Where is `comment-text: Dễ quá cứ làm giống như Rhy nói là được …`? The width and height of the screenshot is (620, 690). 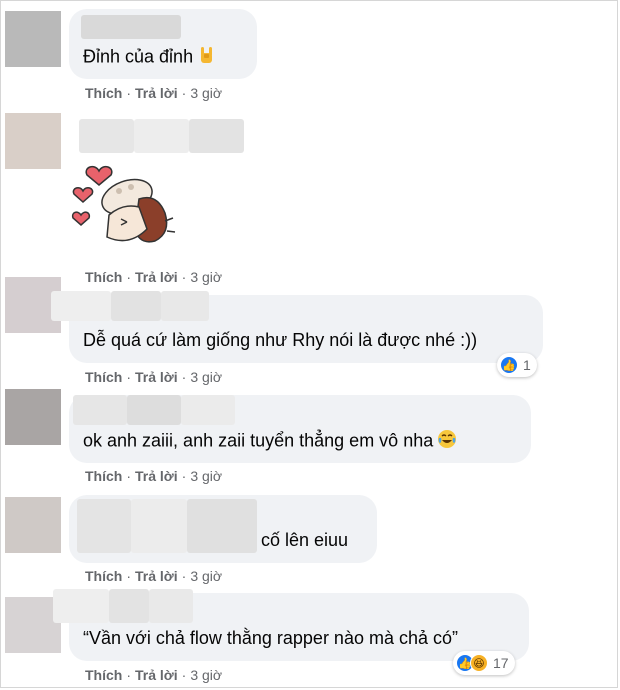
comment-text: Dễ quá cứ làm giống như Rhy nói là được … is located at coordinates (280, 340).